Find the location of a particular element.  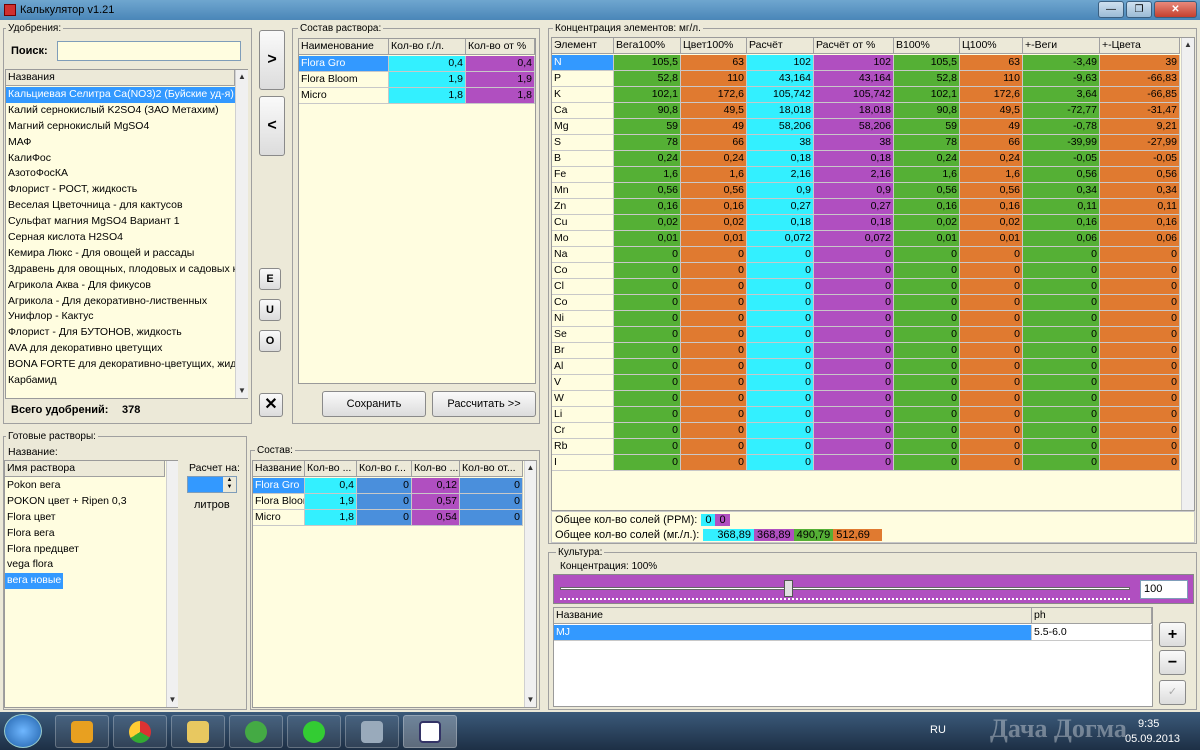

close-button: ✕ is located at coordinates (1175, 9).